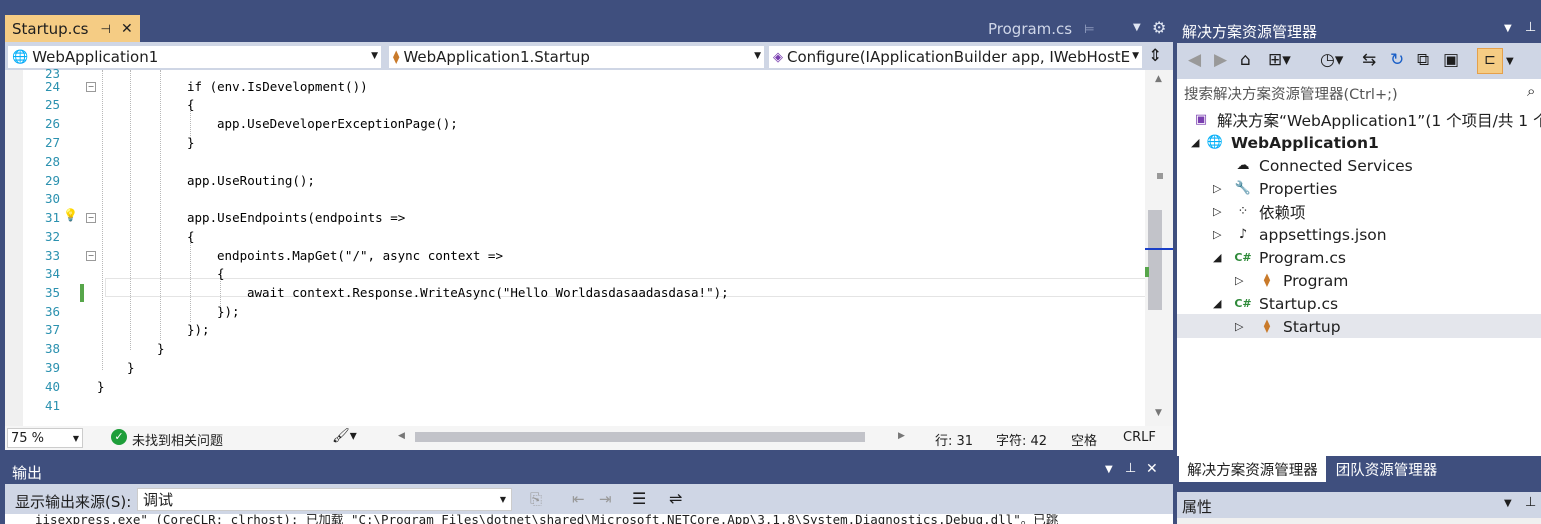 This screenshot has width=1541, height=524. What do you see at coordinates (52, 292) in the screenshot?
I see `line-number: 35` at bounding box center [52, 292].